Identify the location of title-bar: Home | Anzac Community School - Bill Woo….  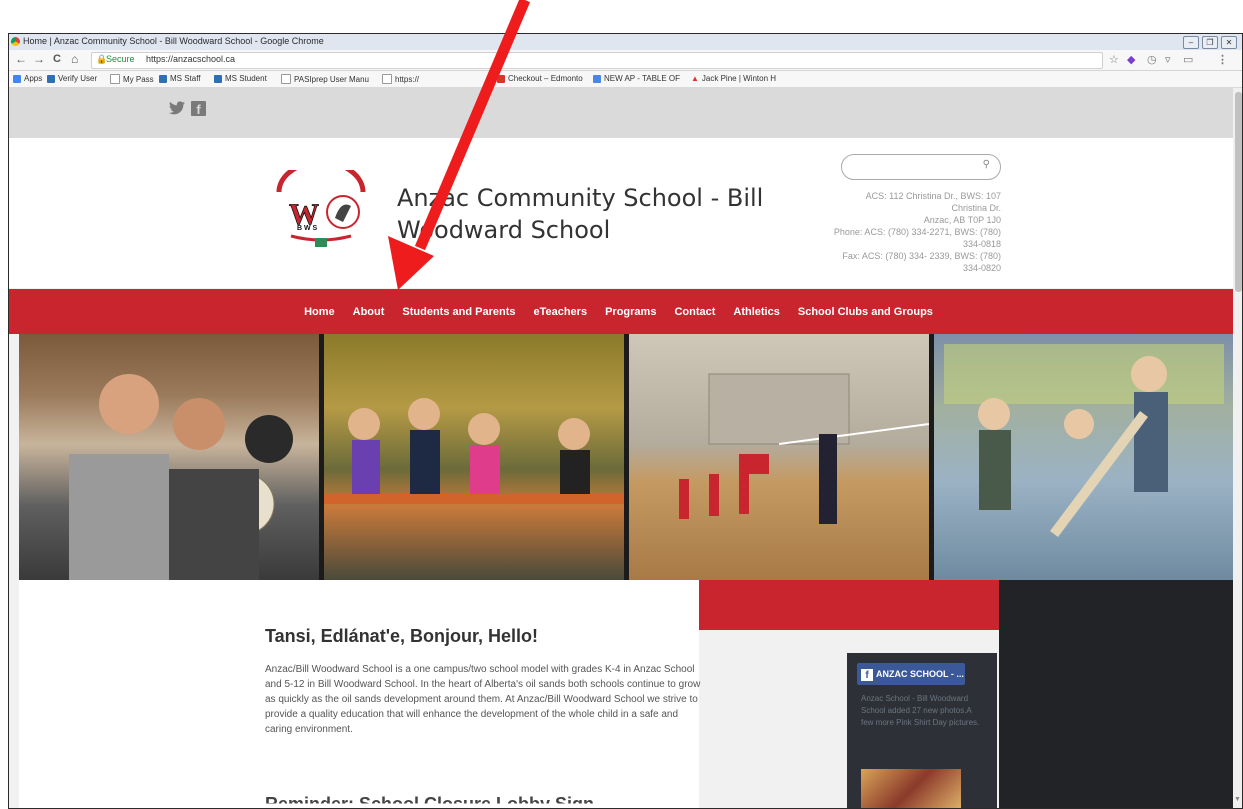
(625, 42).